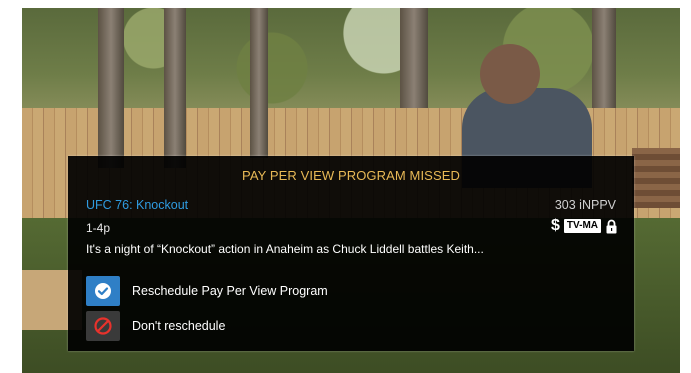 The width and height of the screenshot is (691, 373). Describe the element at coordinates (585, 205) in the screenshot. I see `channel-label: 303 iNPPV` at that location.